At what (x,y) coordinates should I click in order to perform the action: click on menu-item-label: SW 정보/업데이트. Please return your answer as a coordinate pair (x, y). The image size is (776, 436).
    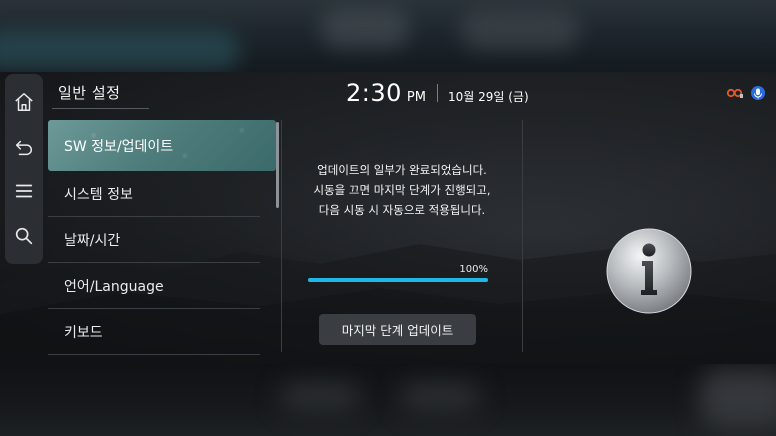
    Looking at the image, I should click on (119, 146).